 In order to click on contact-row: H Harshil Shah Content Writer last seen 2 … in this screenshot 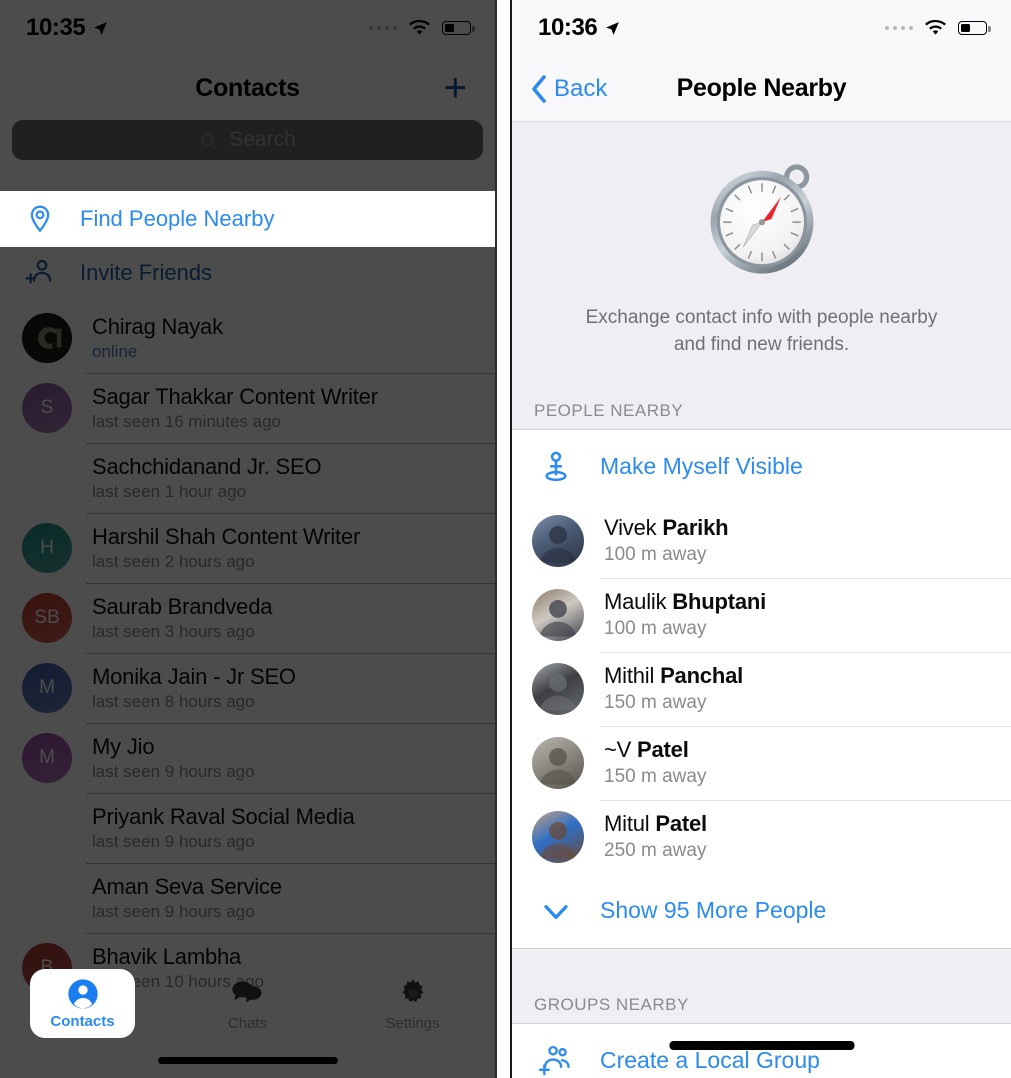, I will do `click(247, 548)`.